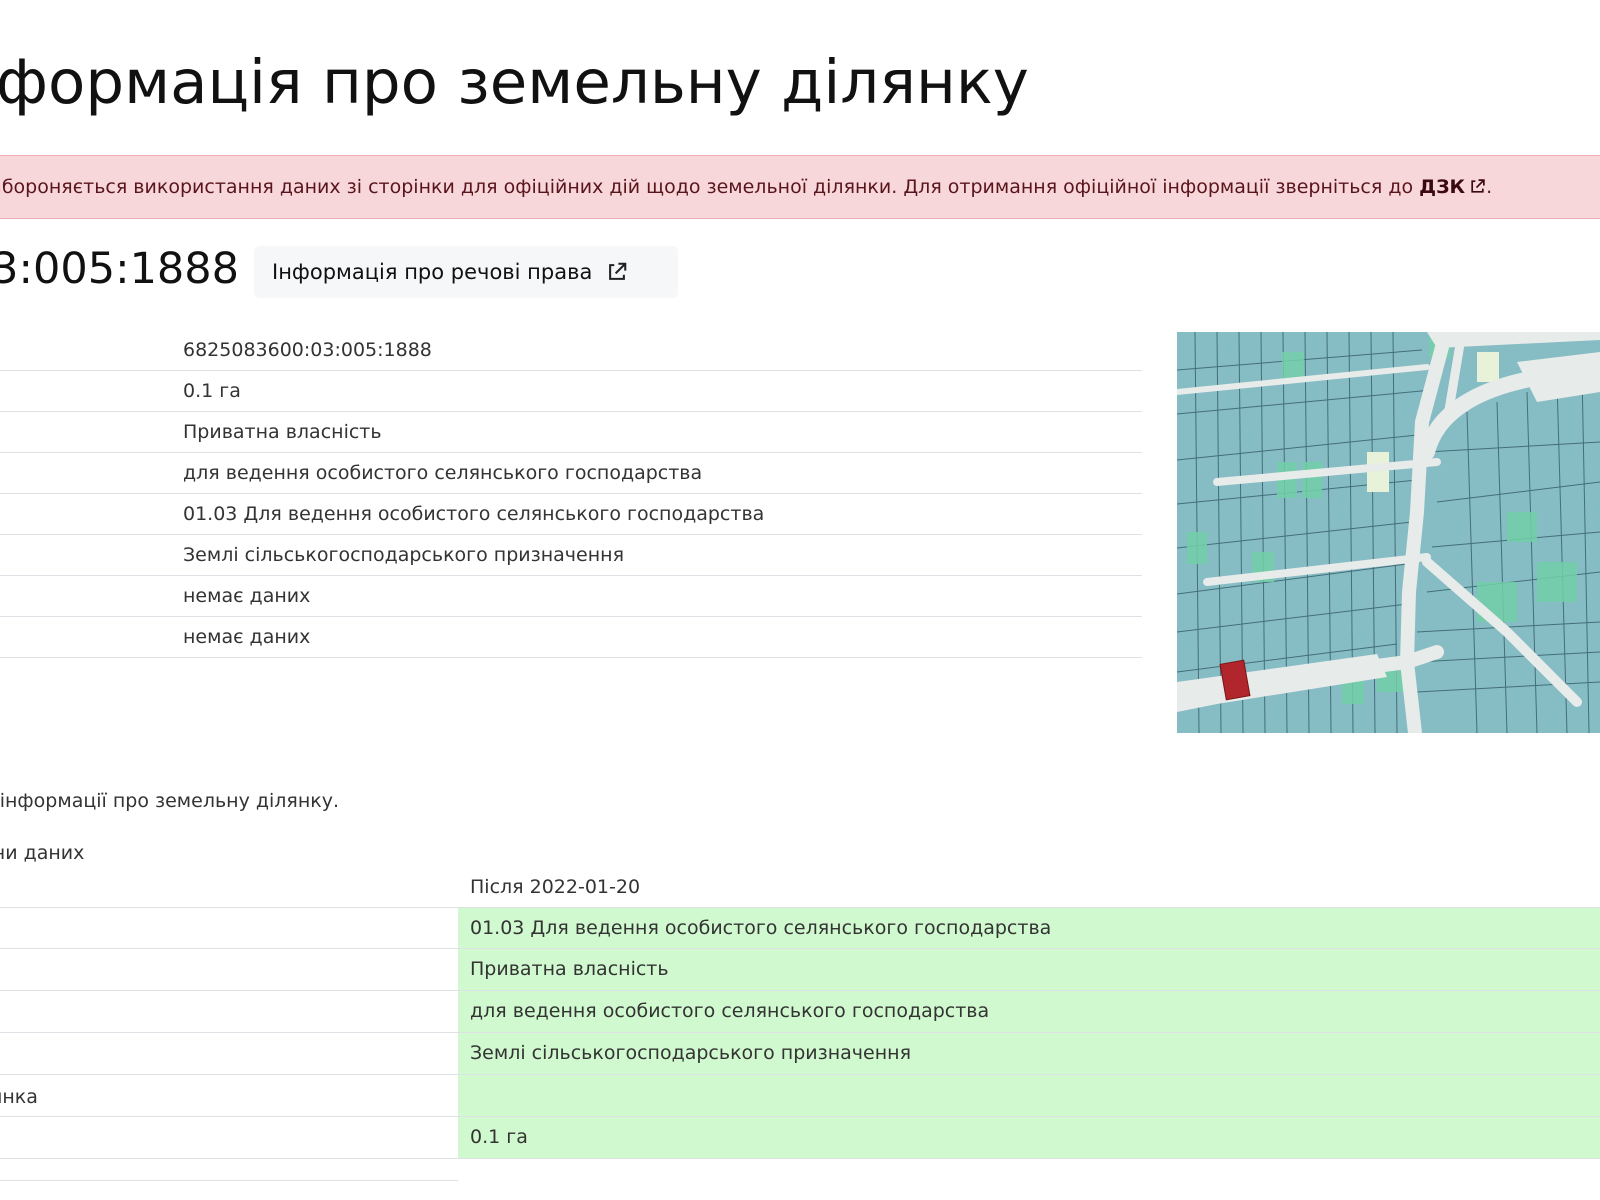  What do you see at coordinates (571, 350) in the screenshot?
I see `info-row: 6825083600:03:005:1888` at bounding box center [571, 350].